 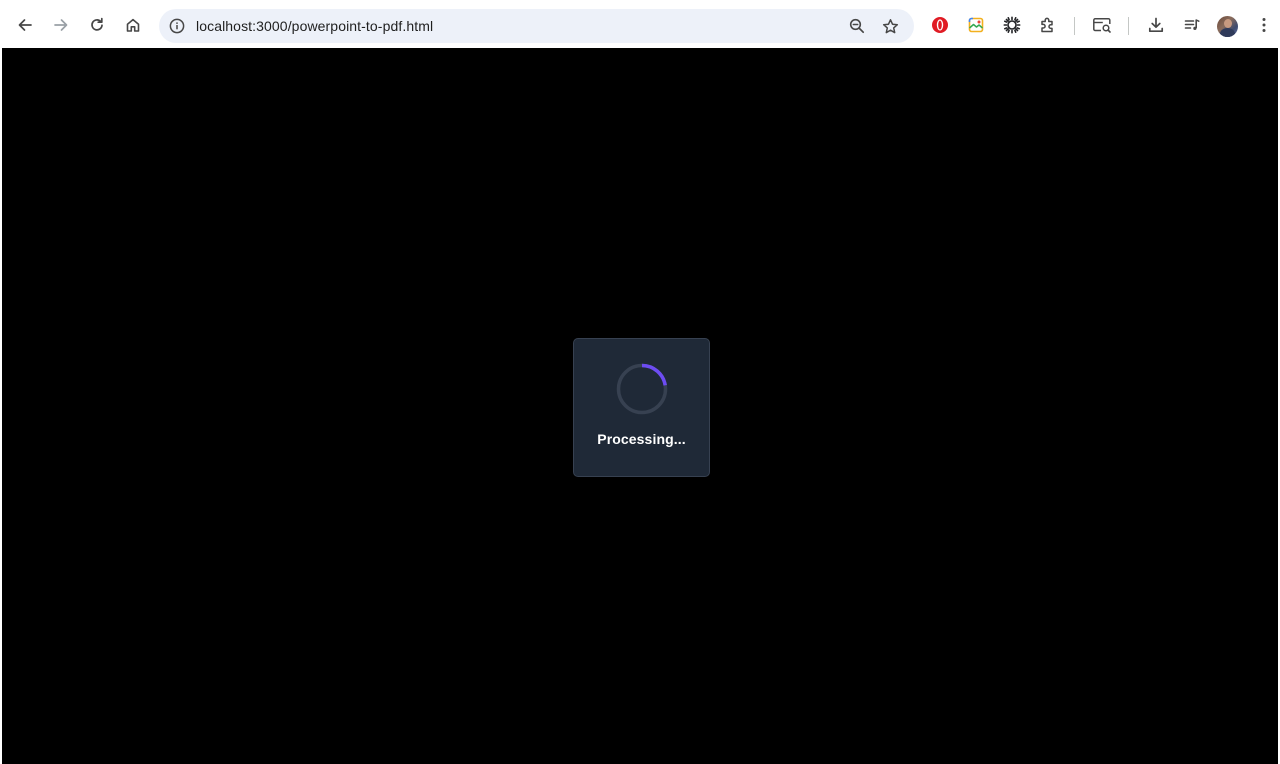 I want to click on bookmark-button, so click(x=890, y=26).